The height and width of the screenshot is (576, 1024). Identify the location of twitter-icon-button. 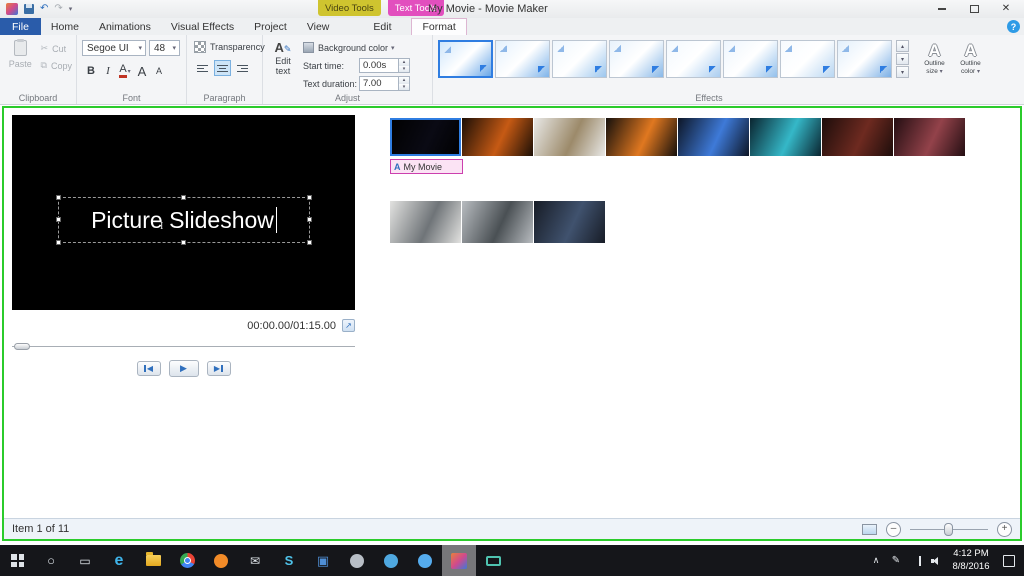
(425, 560).